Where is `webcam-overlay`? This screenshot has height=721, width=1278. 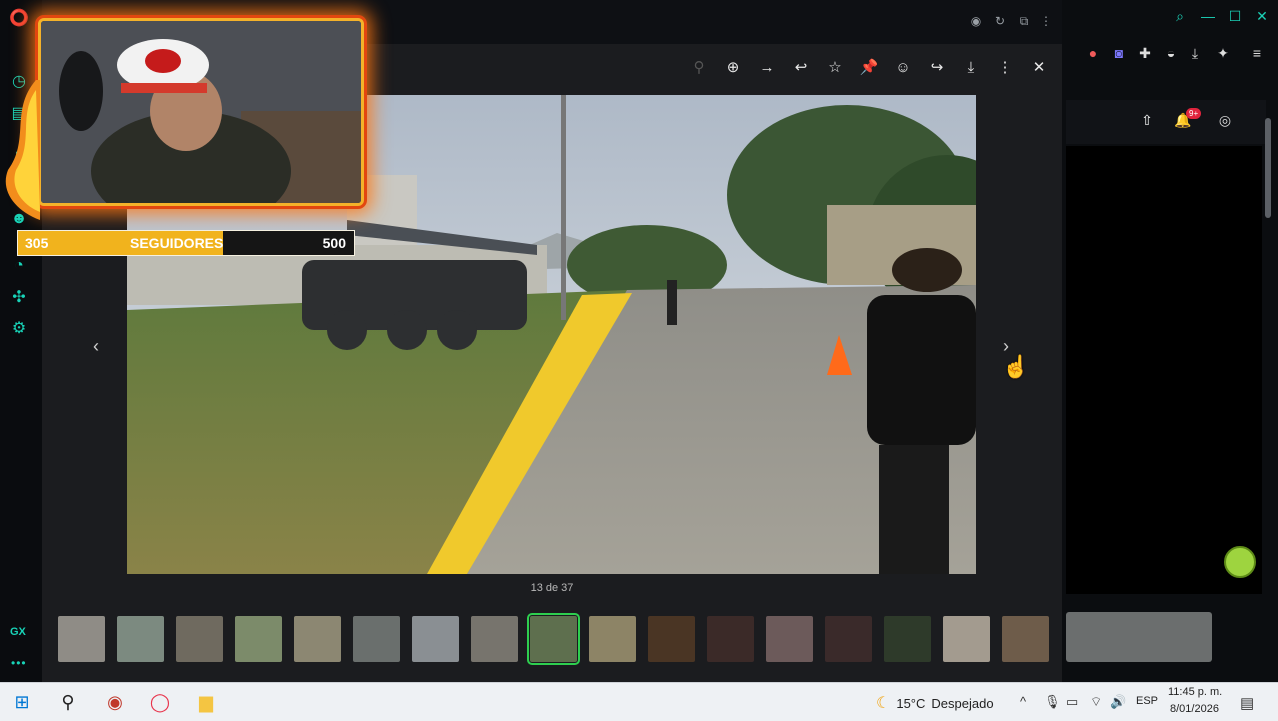
webcam-overlay is located at coordinates (201, 112).